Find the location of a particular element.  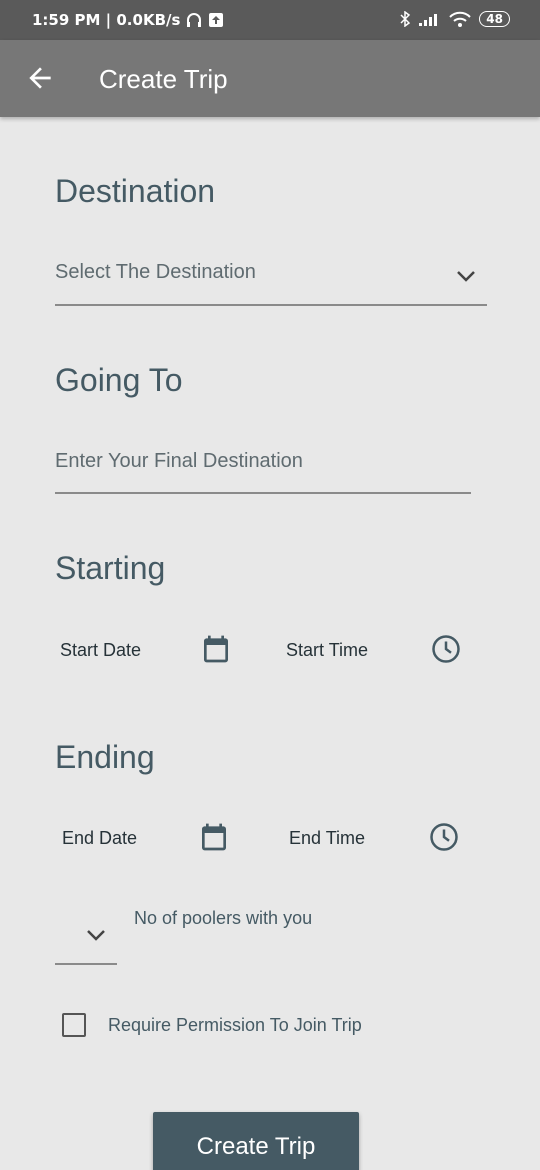

poolers-label: No of poolers with you is located at coordinates (223, 918).